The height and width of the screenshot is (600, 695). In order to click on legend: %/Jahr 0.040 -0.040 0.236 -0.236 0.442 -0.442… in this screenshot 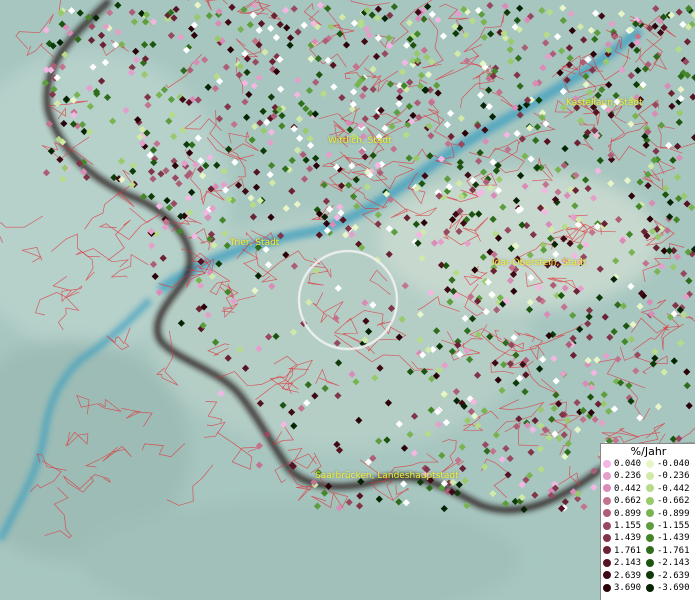, I will do `click(647, 521)`.